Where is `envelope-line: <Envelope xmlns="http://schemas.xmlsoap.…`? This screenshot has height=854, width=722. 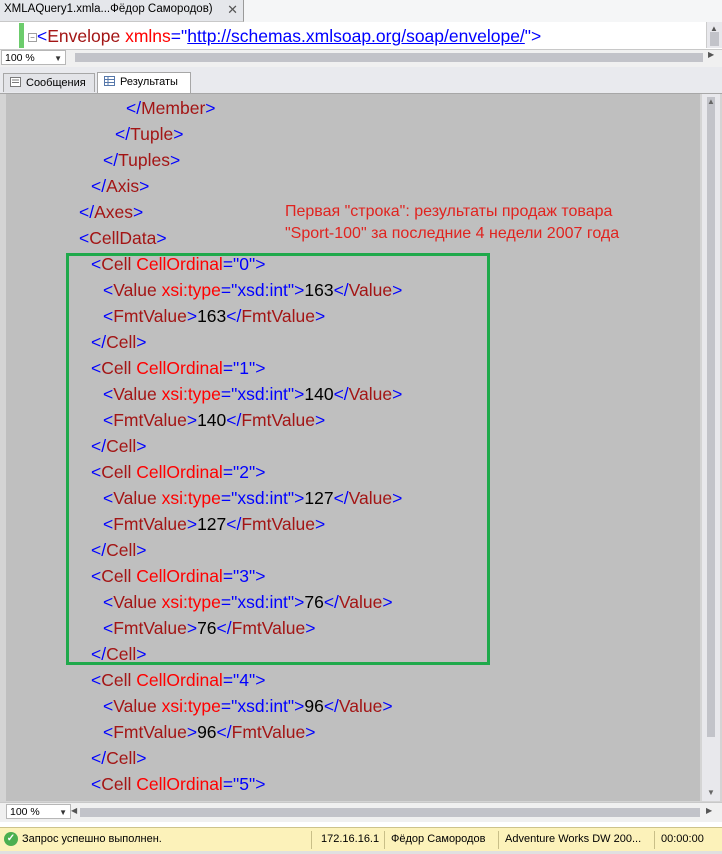
envelope-line: <Envelope xmlns="http://schemas.xmlsoap.… is located at coordinates (289, 36).